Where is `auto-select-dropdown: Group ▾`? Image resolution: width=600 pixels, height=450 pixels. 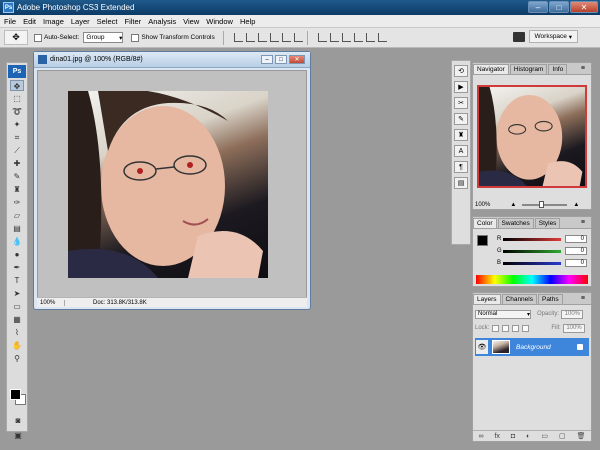
auto-select-dropdown: Group ▾ is located at coordinates (103, 37).